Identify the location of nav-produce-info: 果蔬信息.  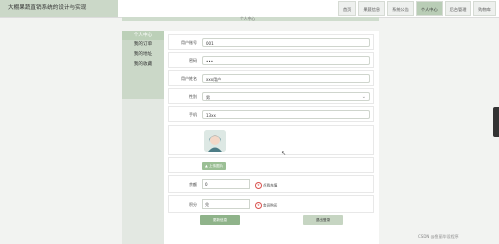
(372, 8).